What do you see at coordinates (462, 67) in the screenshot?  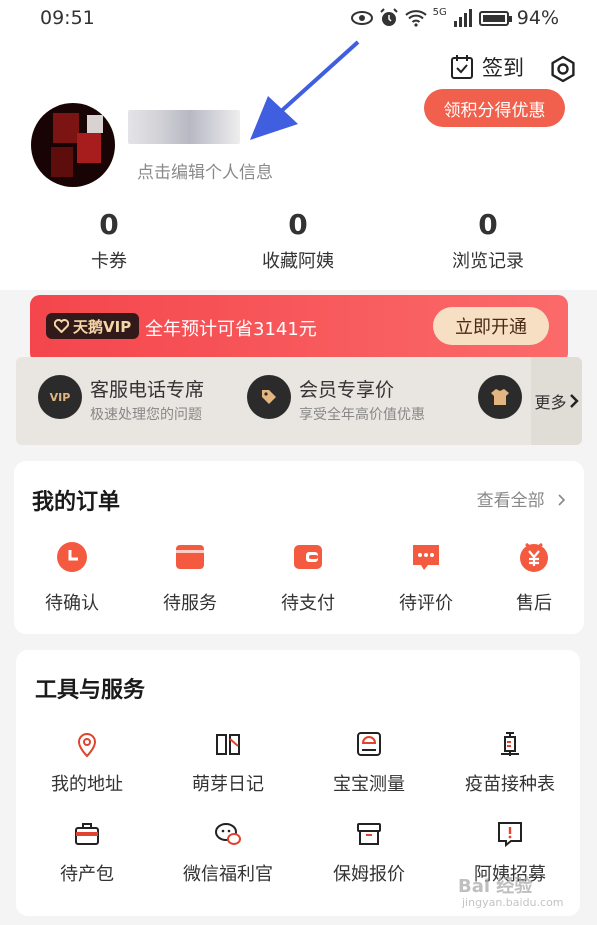 I see `calendar-check-icon` at bounding box center [462, 67].